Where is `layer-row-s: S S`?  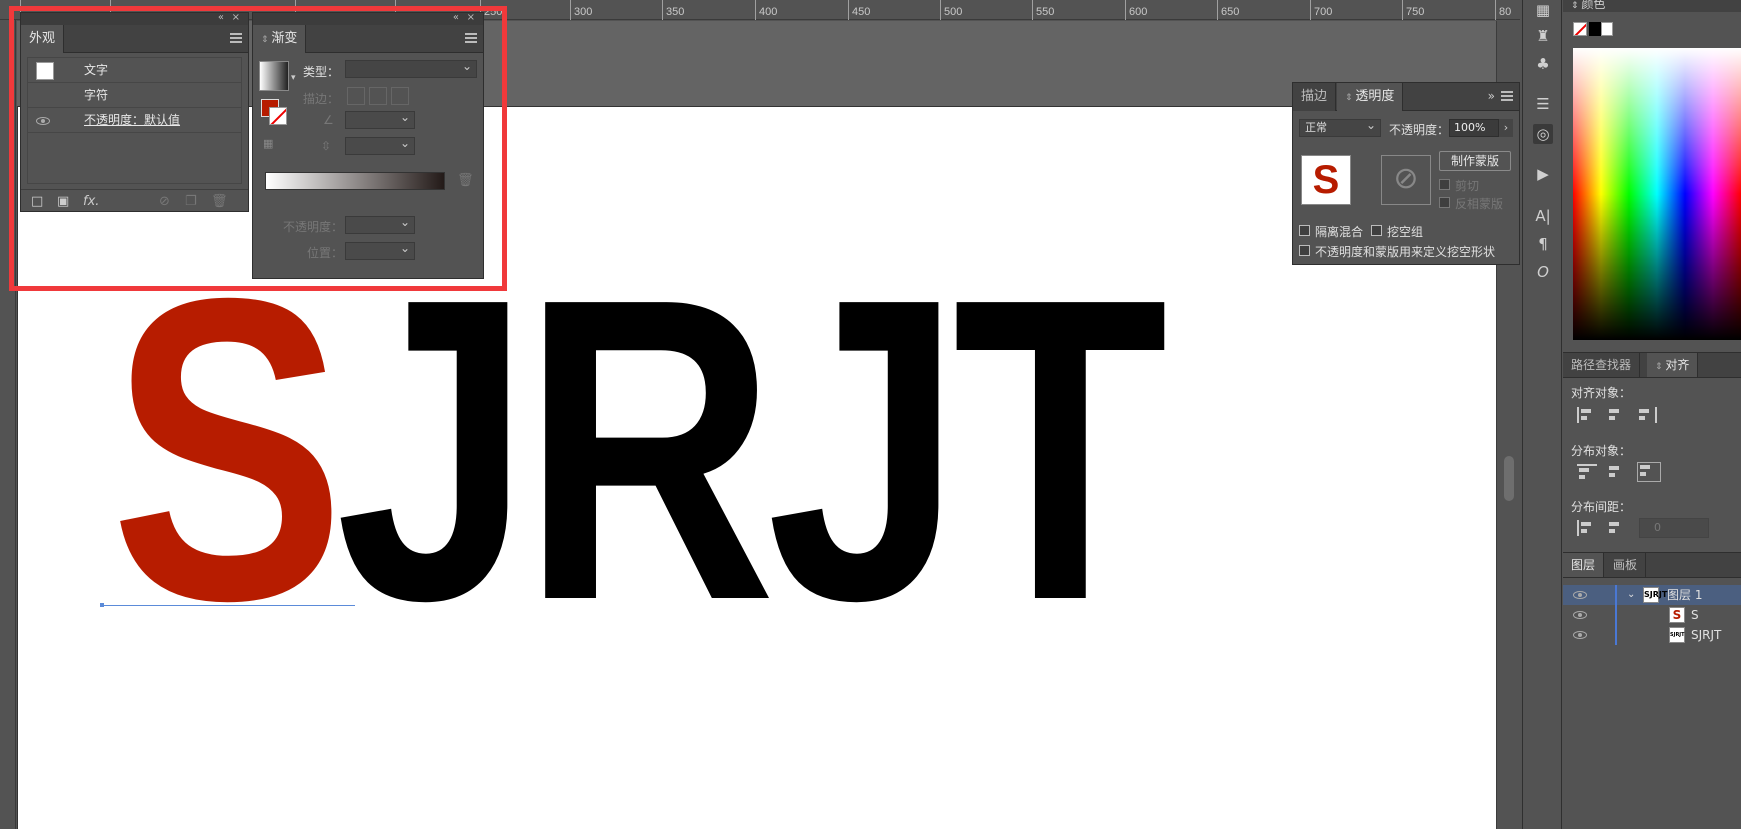 layer-row-s: S S is located at coordinates (1652, 615).